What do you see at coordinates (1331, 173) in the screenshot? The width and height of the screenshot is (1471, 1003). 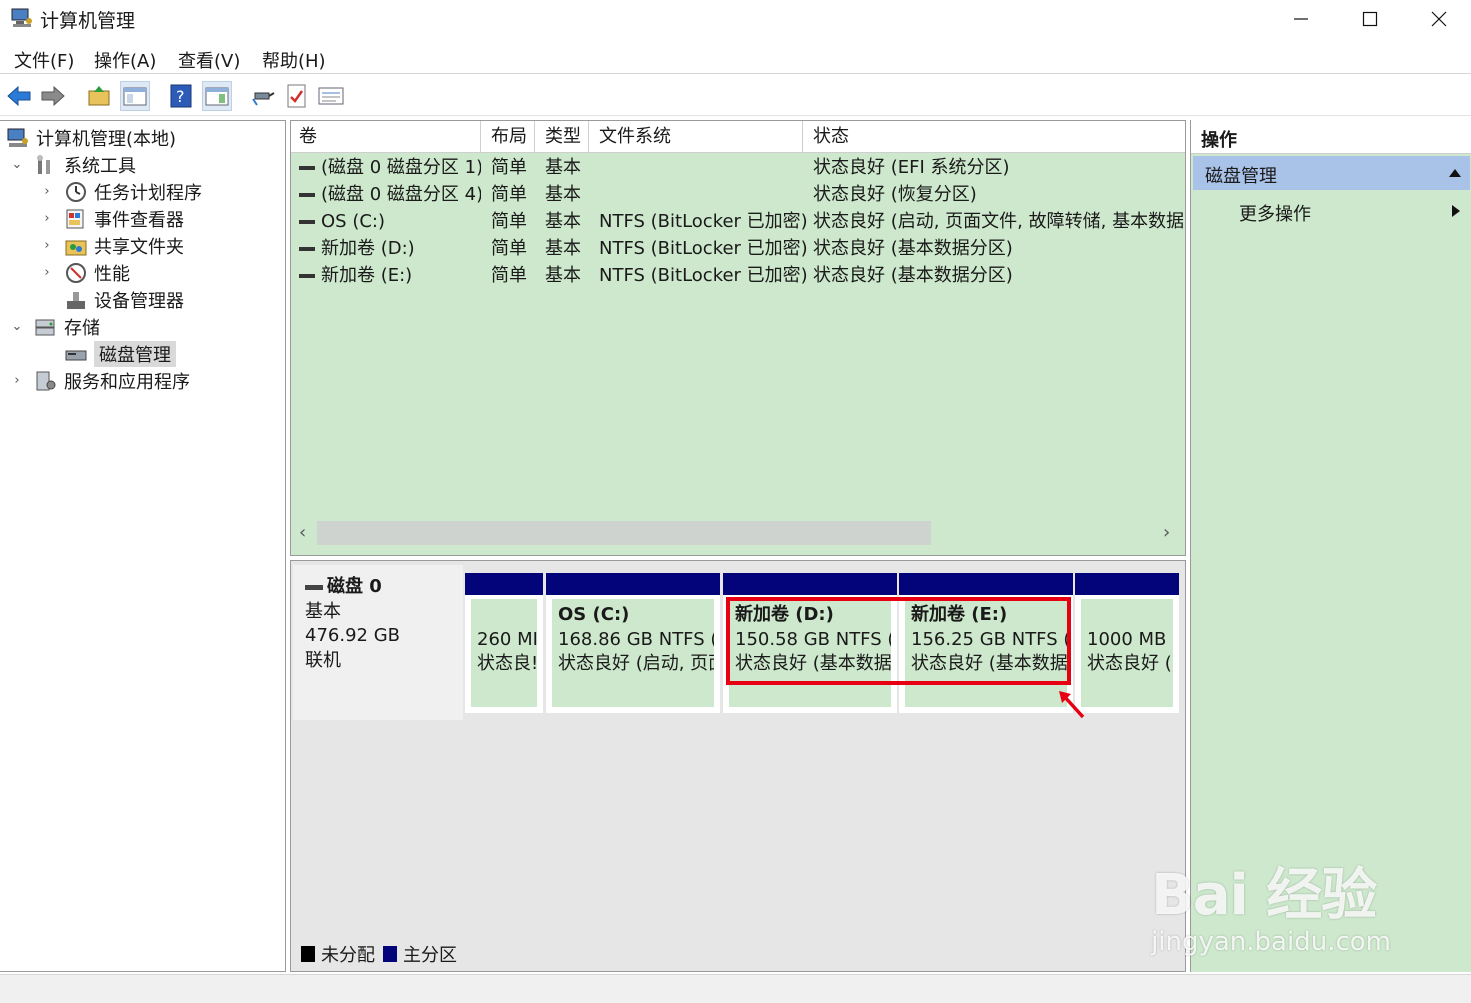 I see `actions-section-disk-management: 磁盘管理` at bounding box center [1331, 173].